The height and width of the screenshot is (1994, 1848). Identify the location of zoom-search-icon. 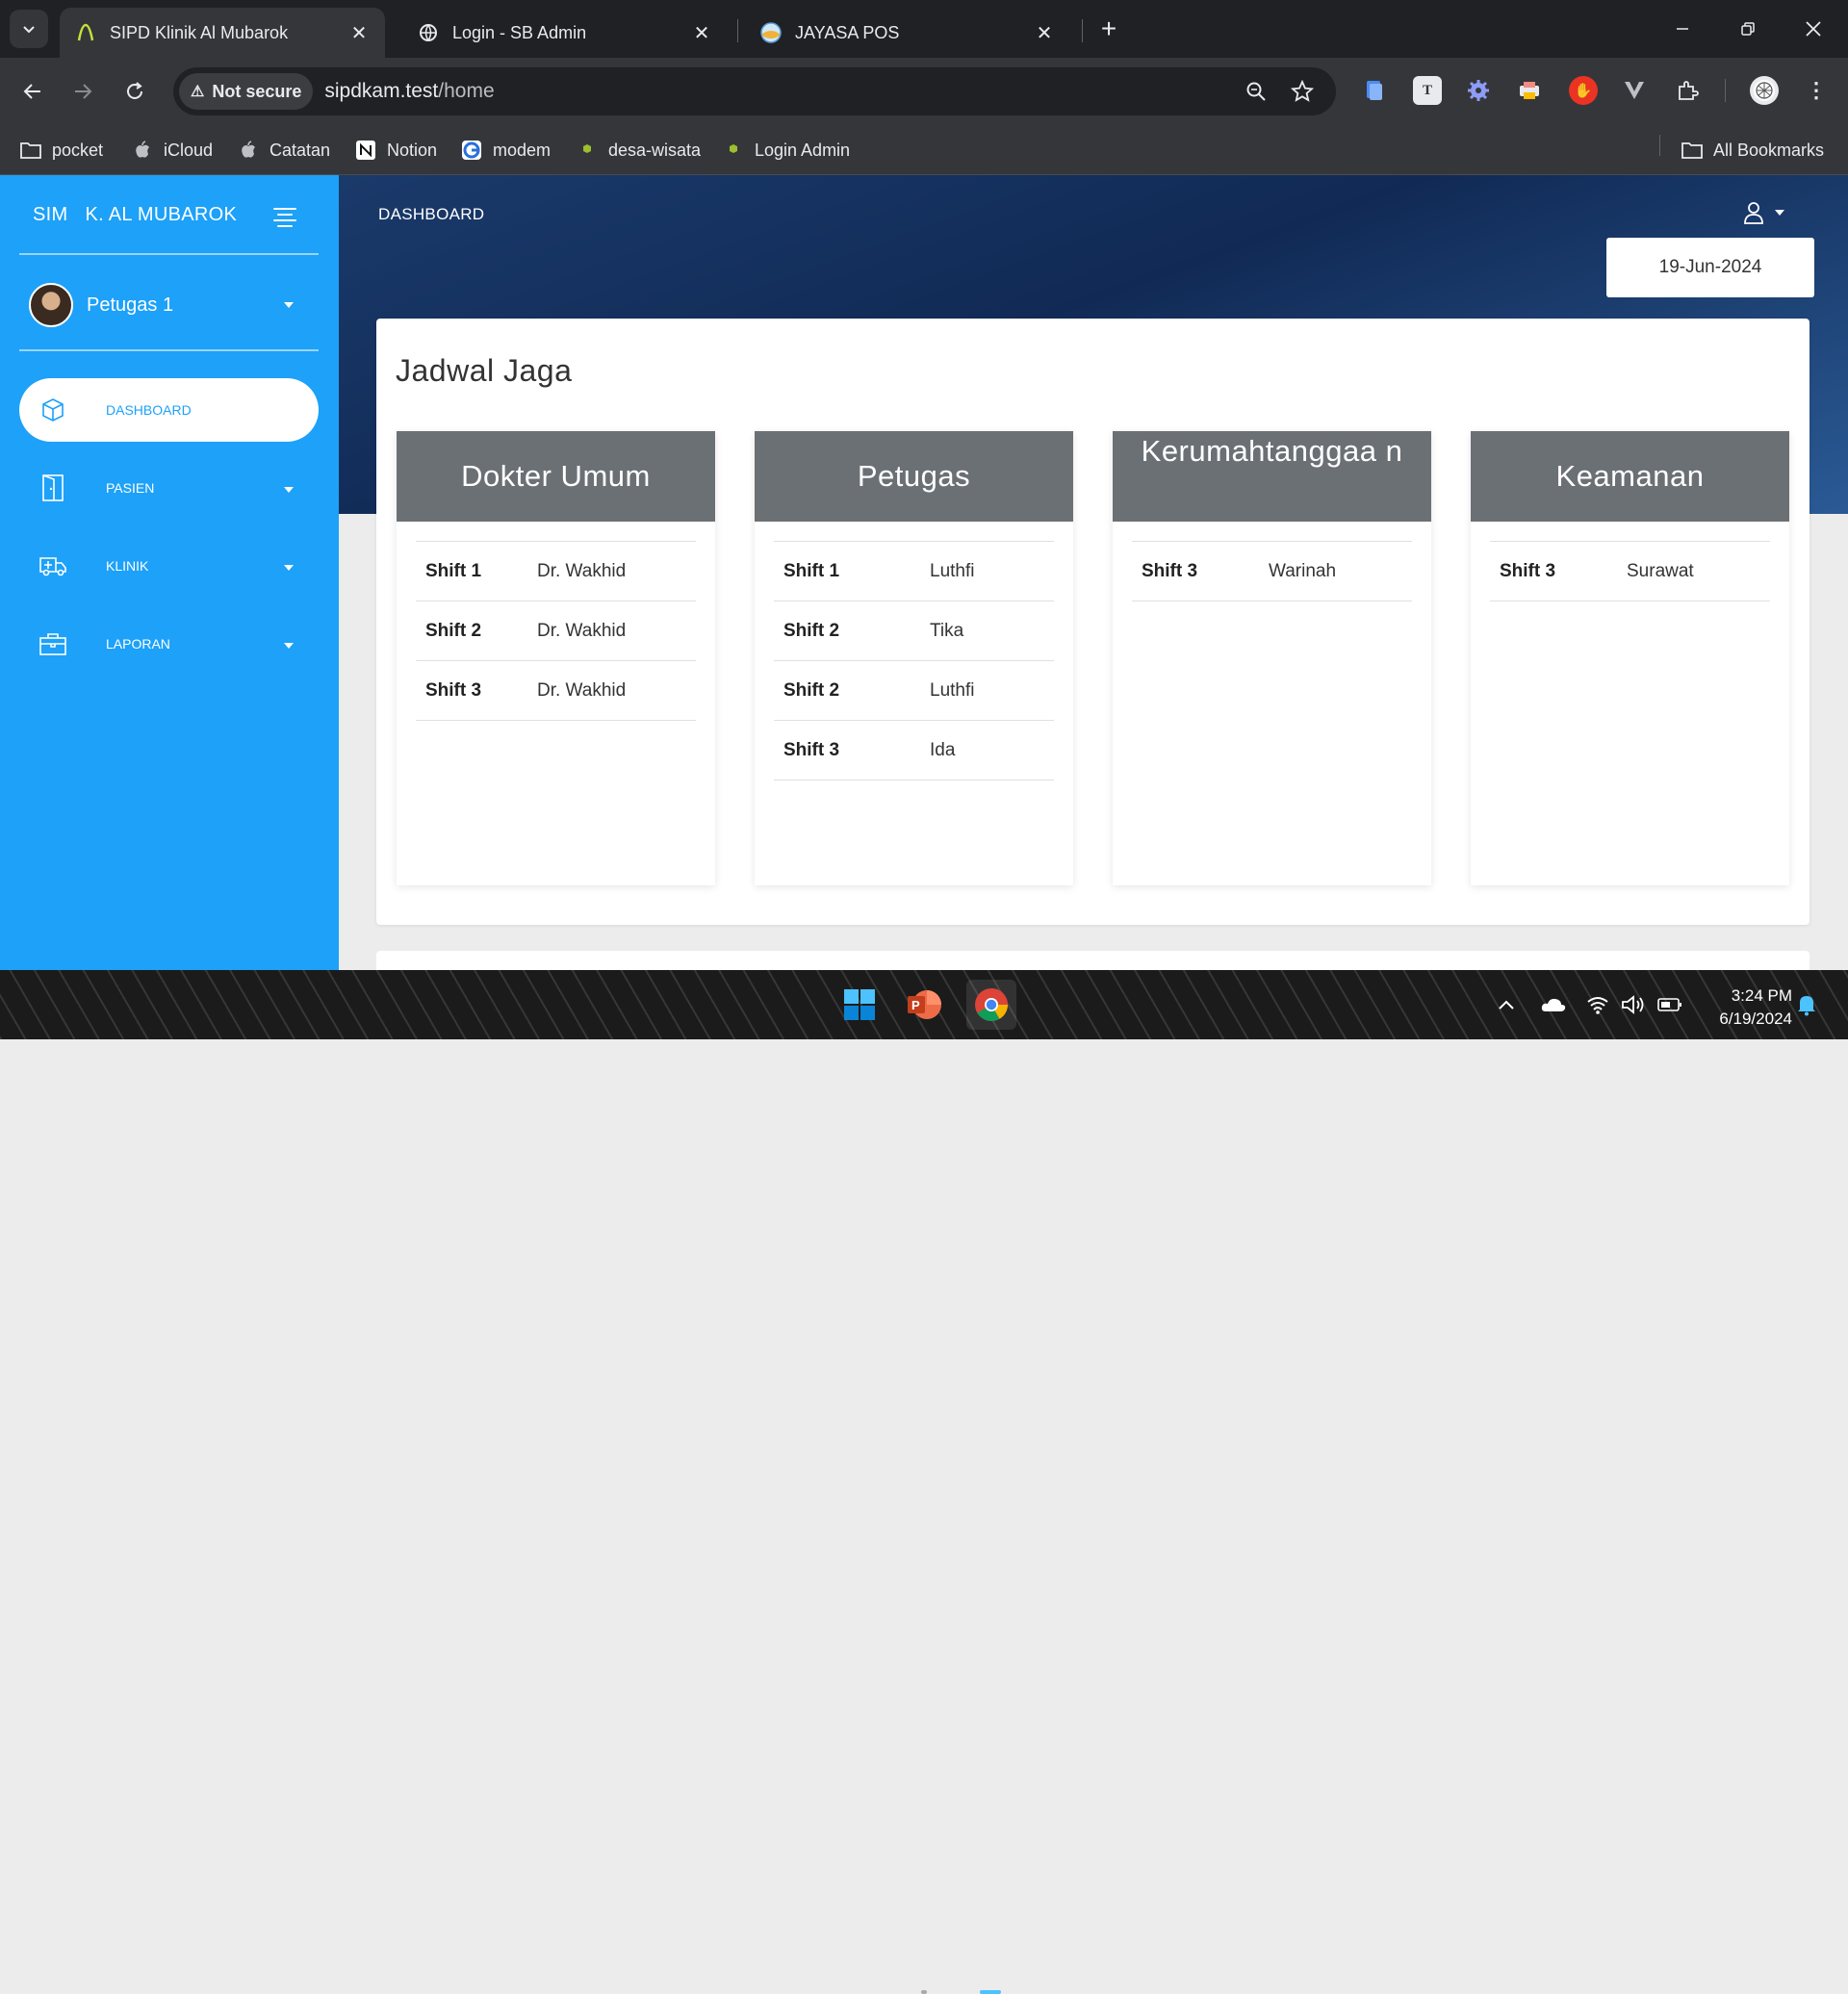
(1256, 91).